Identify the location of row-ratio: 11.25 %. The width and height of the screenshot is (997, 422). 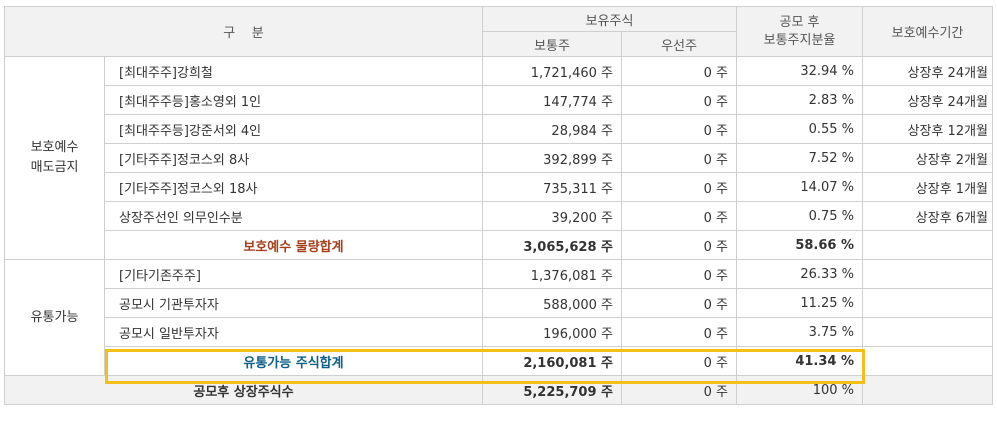
(800, 303).